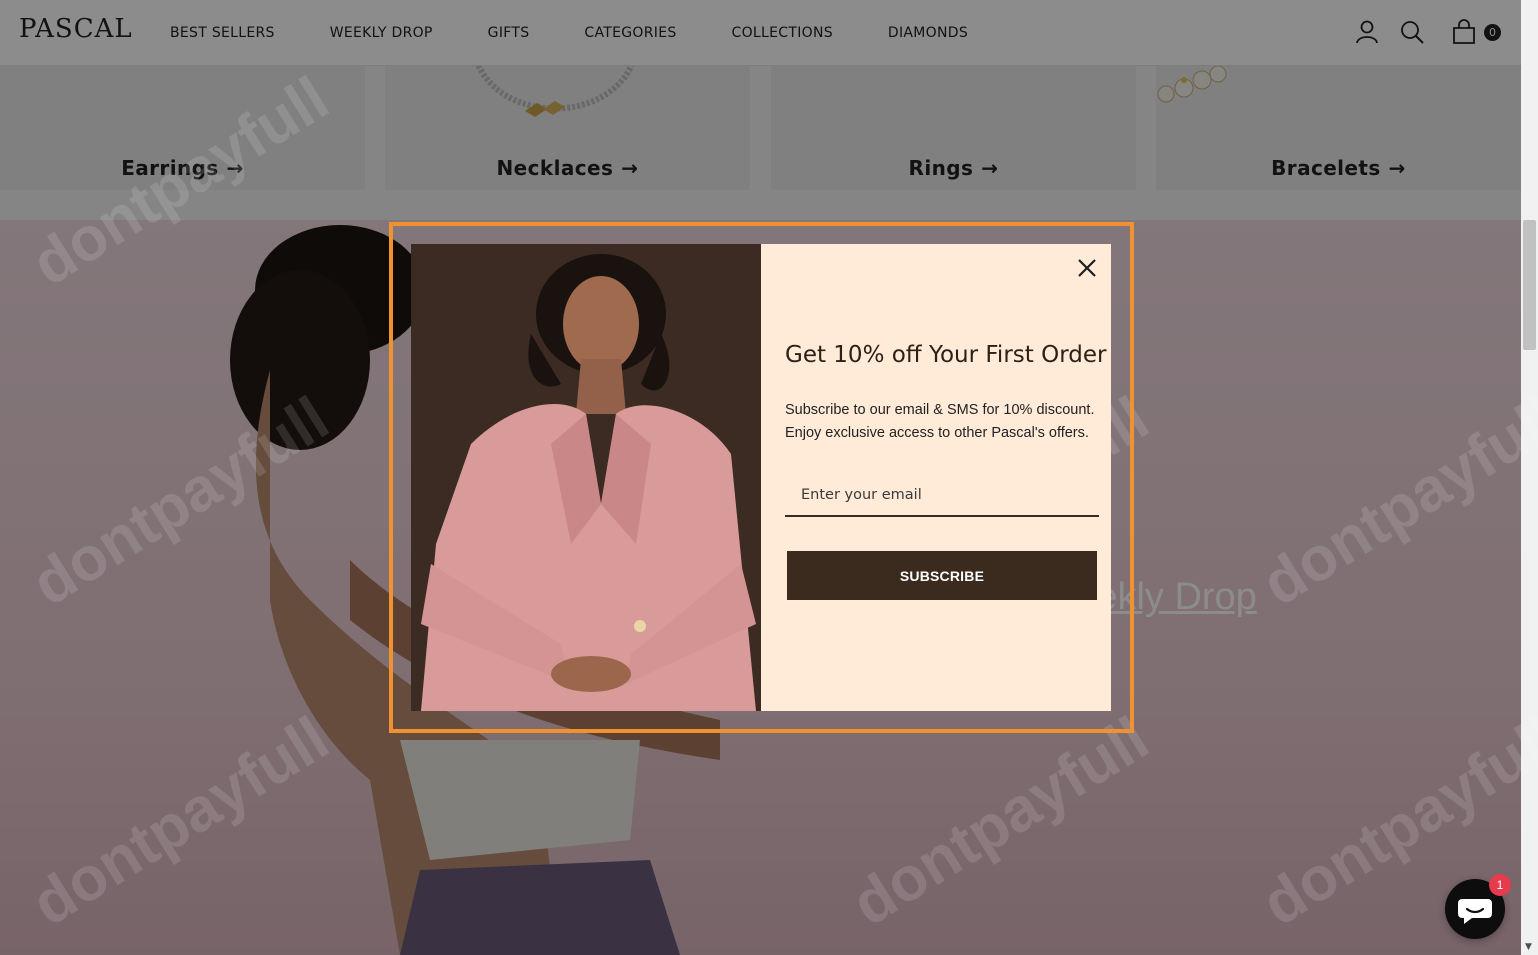  What do you see at coordinates (942, 495) in the screenshot?
I see `email-input` at bounding box center [942, 495].